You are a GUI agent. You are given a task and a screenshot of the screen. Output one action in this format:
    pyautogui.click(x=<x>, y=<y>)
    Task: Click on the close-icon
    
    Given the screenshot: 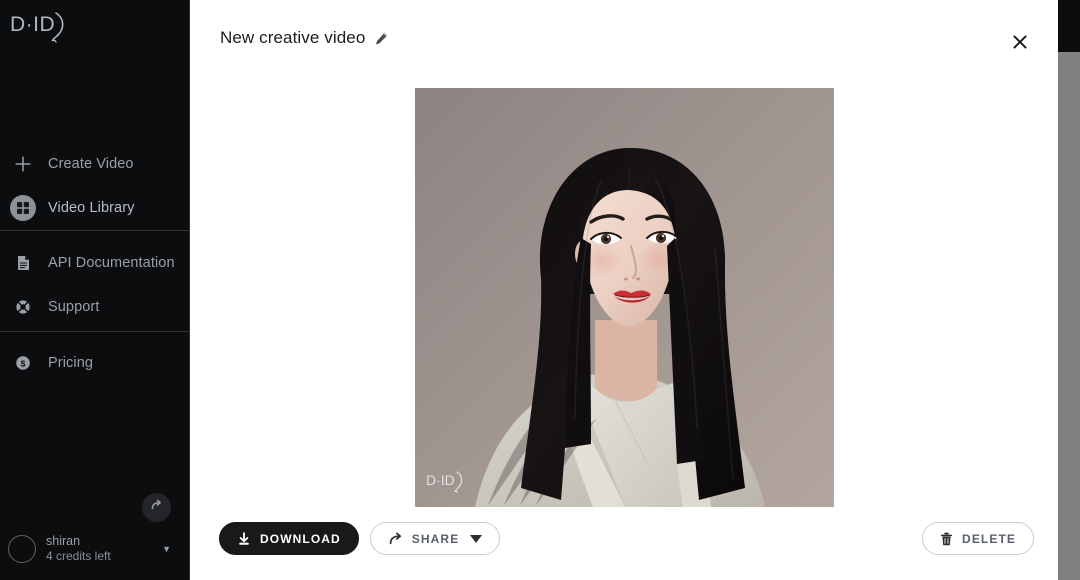 What is the action you would take?
    pyautogui.click(x=1020, y=42)
    